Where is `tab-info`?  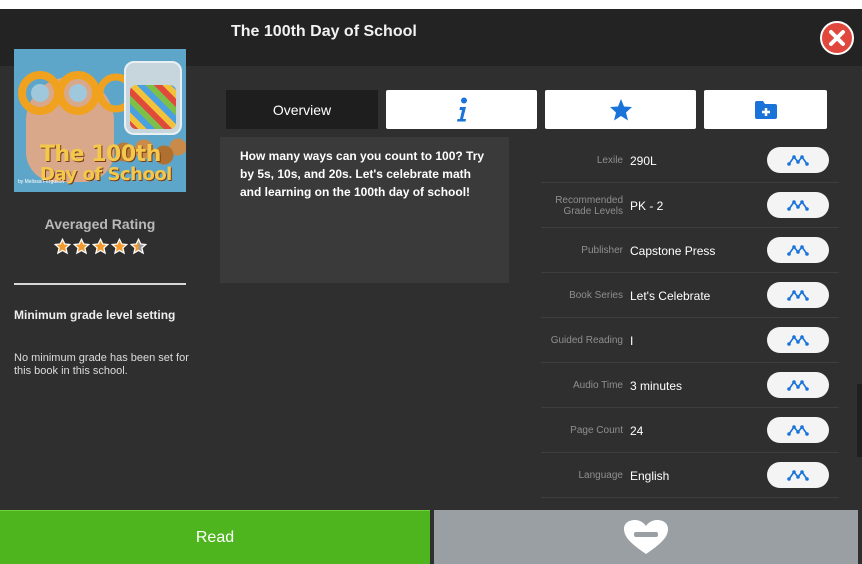
tab-info is located at coordinates (461, 109).